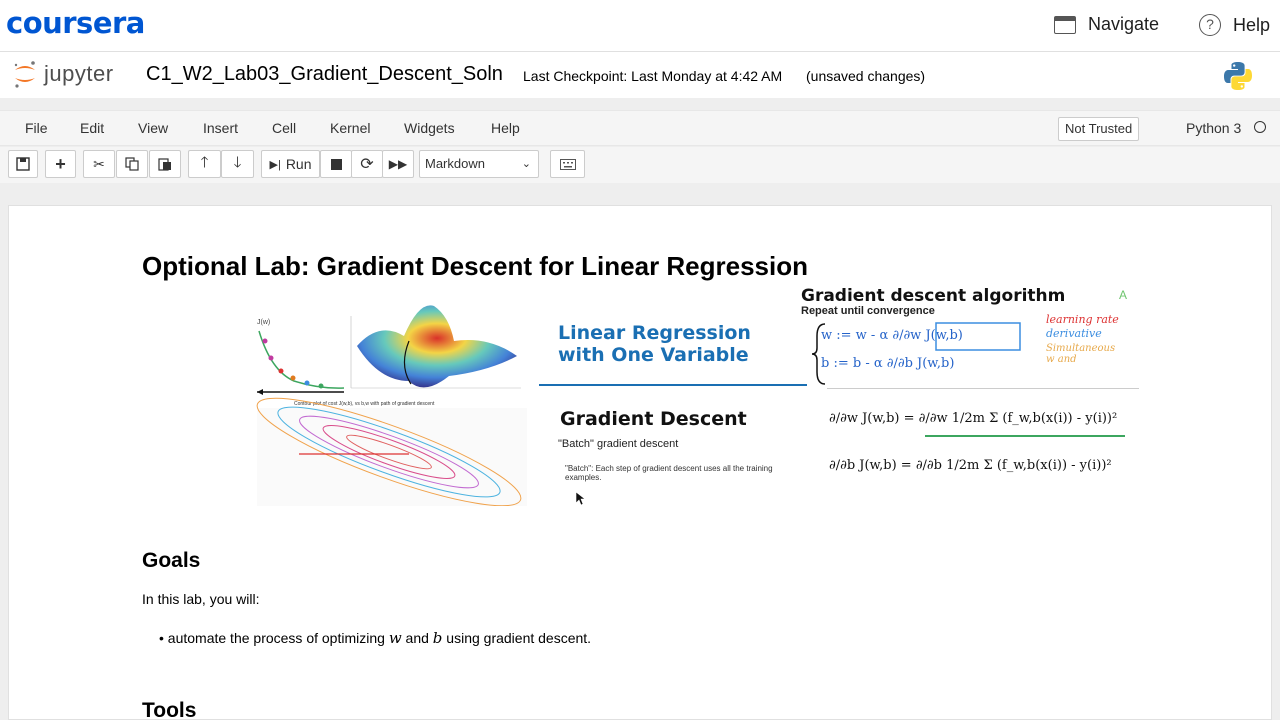 This screenshot has height=720, width=1280. I want to click on goal-prefix: automate the process of optimizing, so click(278, 638).